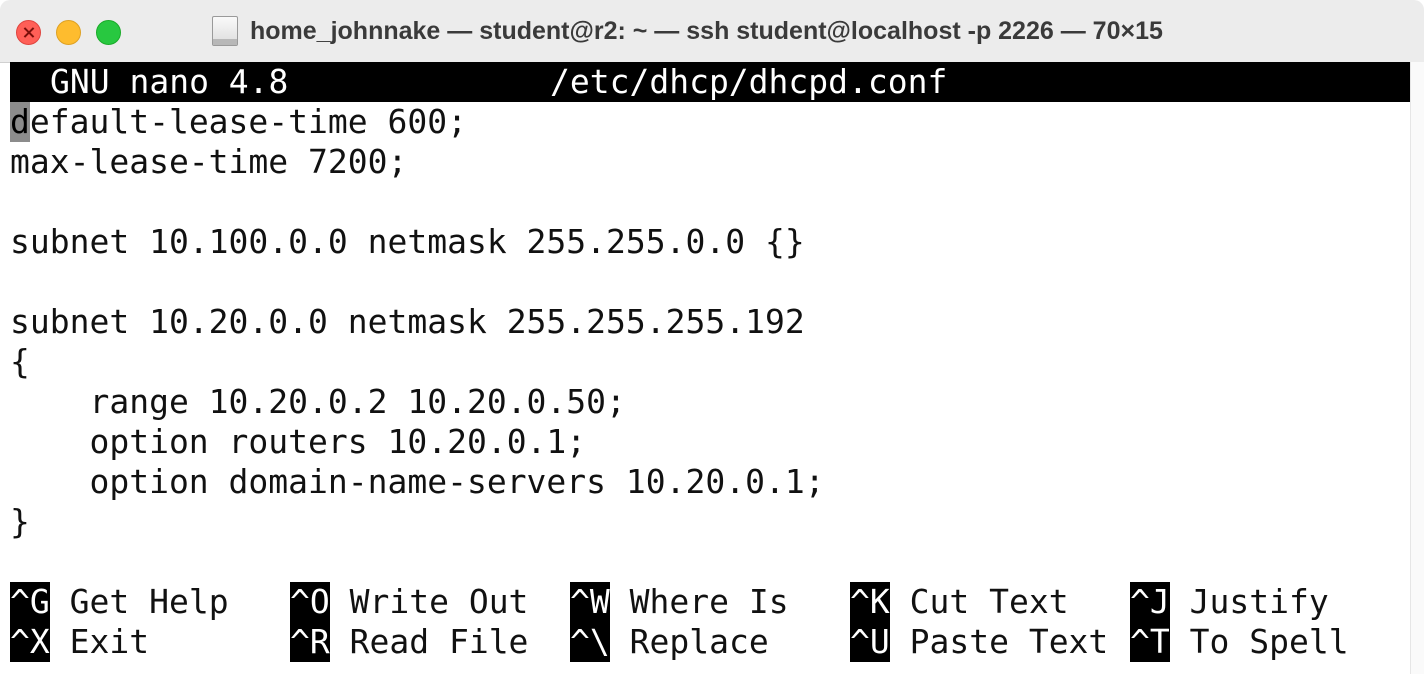 This screenshot has width=1424, height=674. Describe the element at coordinates (139, 601) in the screenshot. I see `shortcut-label: Get Help` at that location.